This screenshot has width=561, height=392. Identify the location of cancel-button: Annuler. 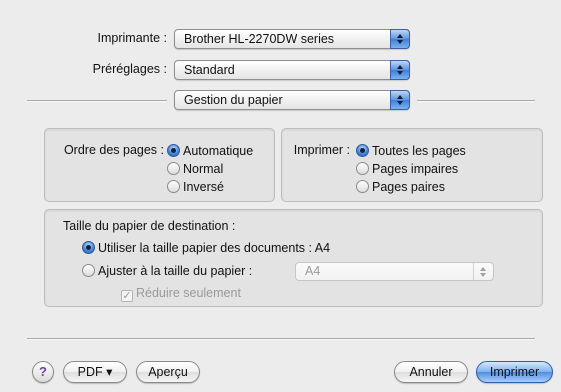
(431, 372).